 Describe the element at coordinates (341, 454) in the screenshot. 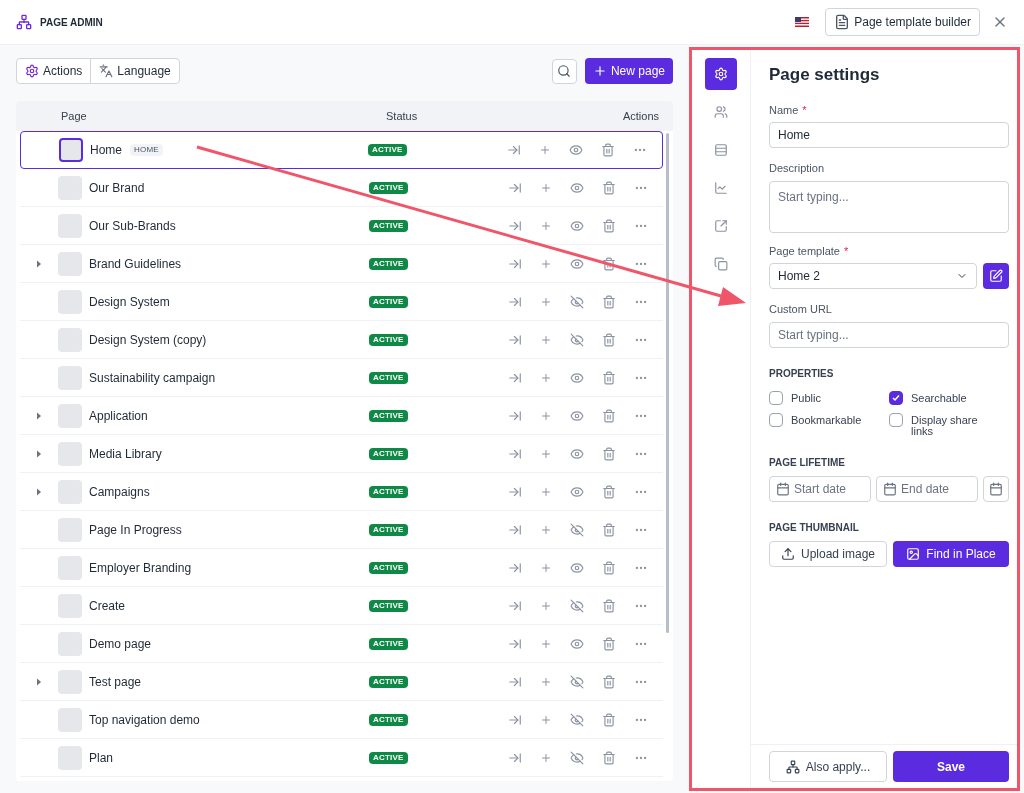

I see `table-row: Media Library ACTIVE` at that location.